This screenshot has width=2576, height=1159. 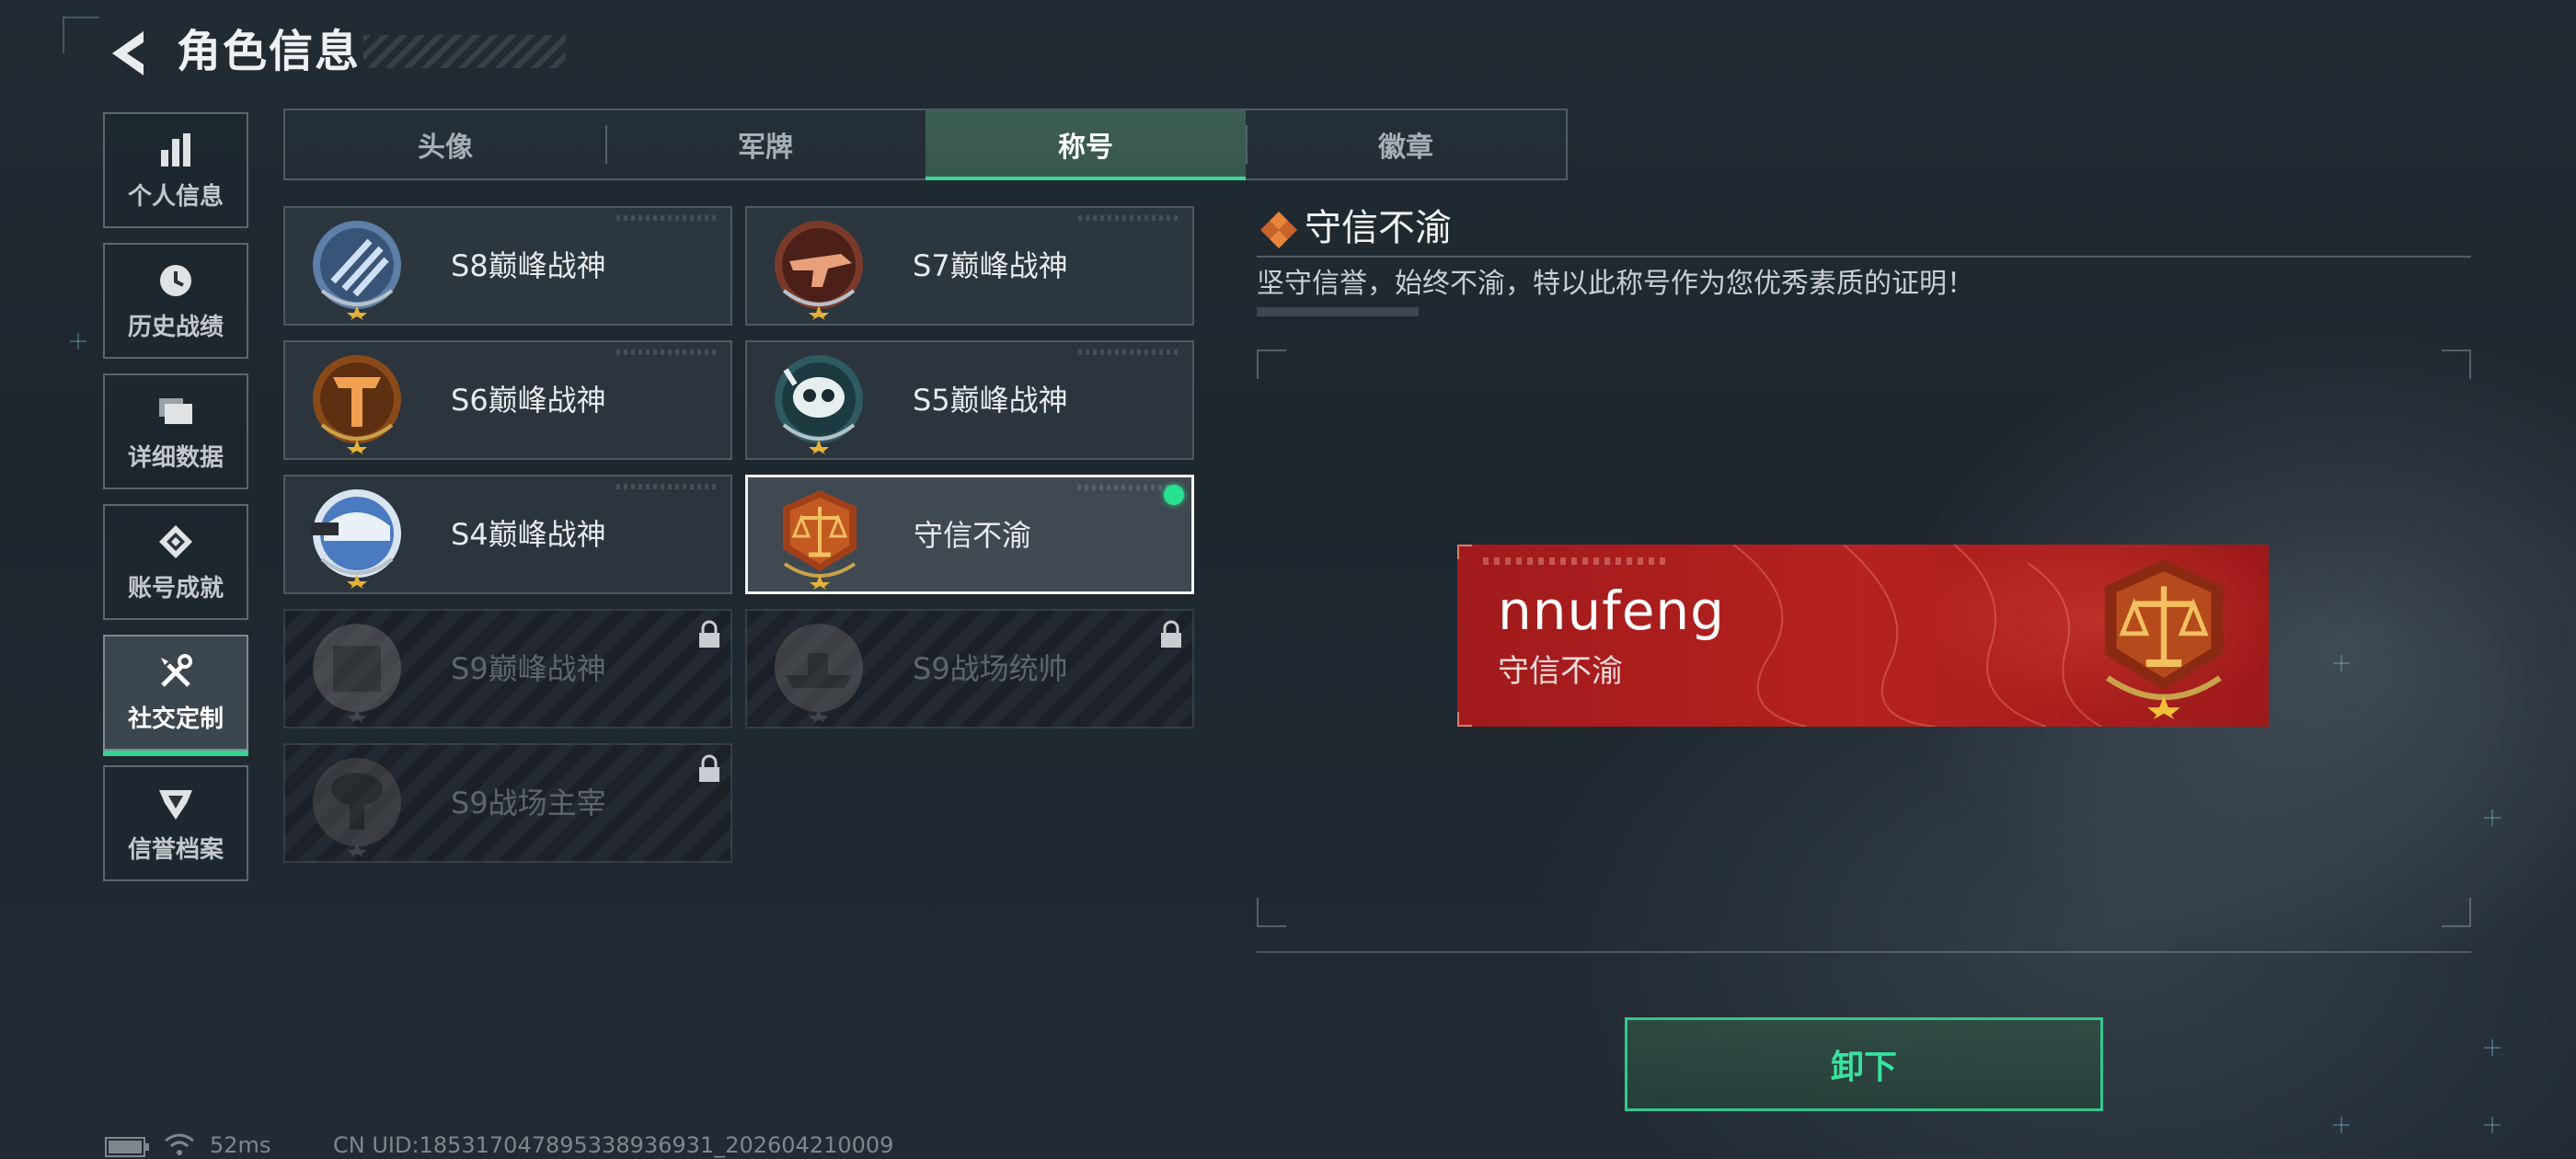 What do you see at coordinates (175, 719) in the screenshot?
I see `sidebar-item-label: 社交定制` at bounding box center [175, 719].